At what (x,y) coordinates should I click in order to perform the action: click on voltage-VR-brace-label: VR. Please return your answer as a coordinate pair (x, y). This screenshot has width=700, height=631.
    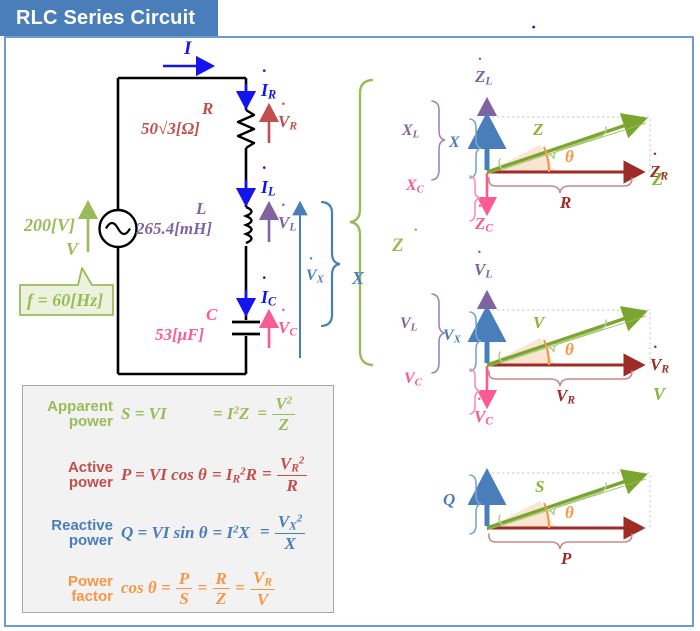
    Looking at the image, I should click on (565, 396).